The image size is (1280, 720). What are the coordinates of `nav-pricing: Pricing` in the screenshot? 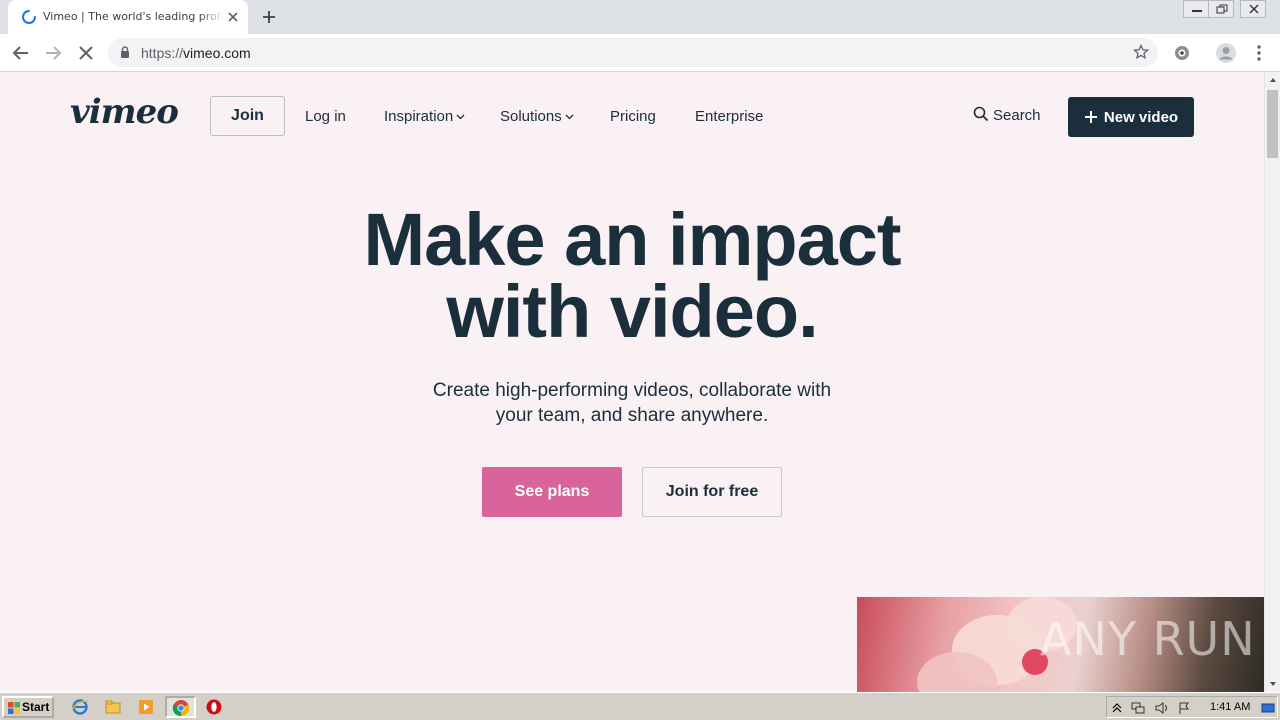 It's located at (633, 116).